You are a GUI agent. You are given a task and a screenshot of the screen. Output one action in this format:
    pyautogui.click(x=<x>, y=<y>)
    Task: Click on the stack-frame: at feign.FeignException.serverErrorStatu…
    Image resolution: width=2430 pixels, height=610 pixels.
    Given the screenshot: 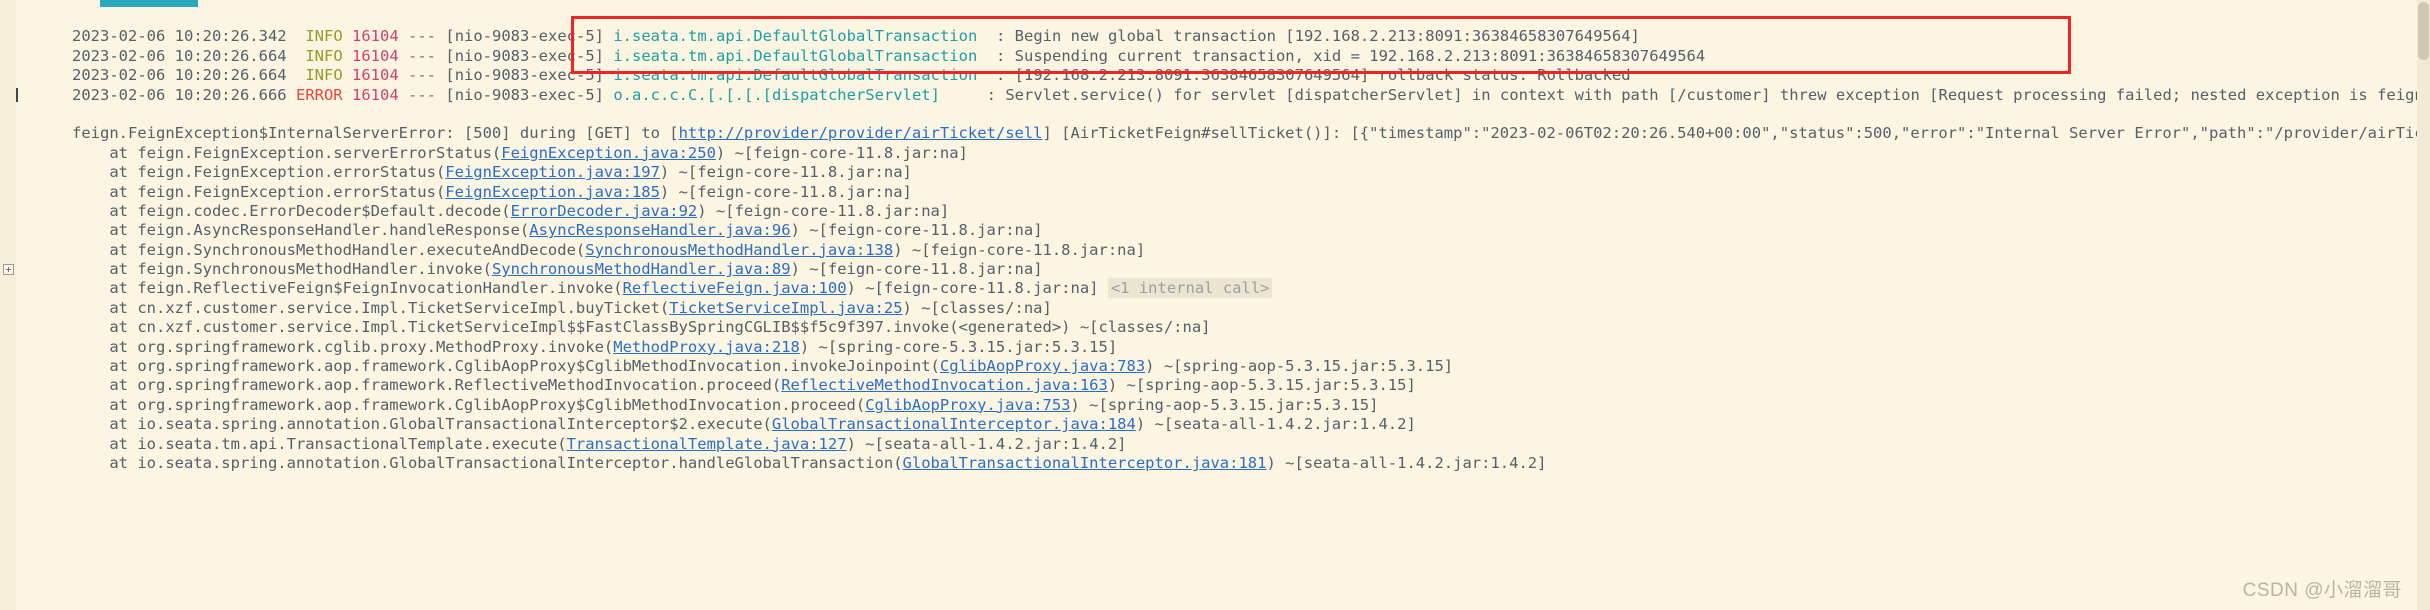 What is the action you would take?
    pyautogui.click(x=1215, y=143)
    